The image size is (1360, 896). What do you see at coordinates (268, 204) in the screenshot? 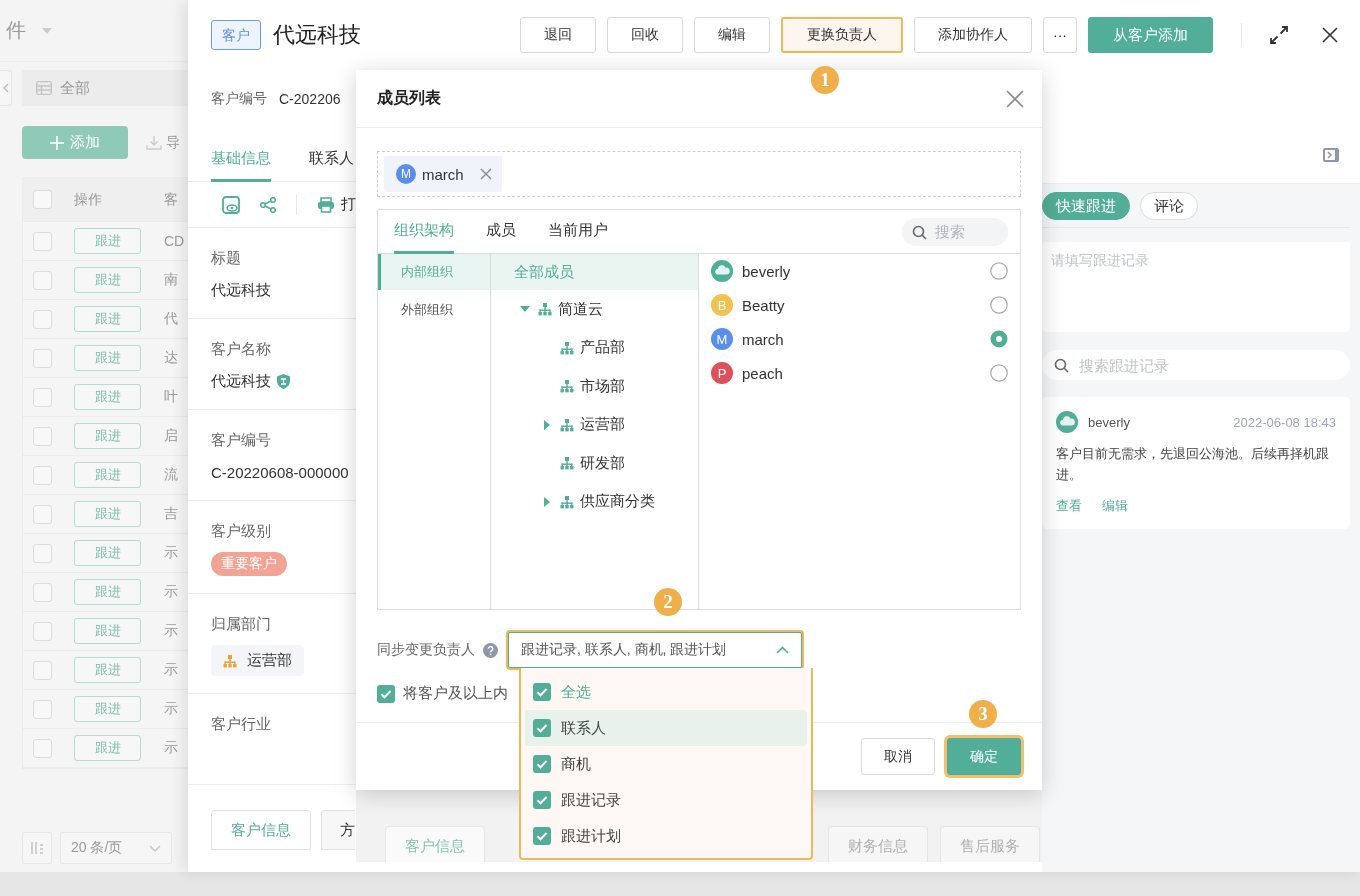
I see `share-icon` at bounding box center [268, 204].